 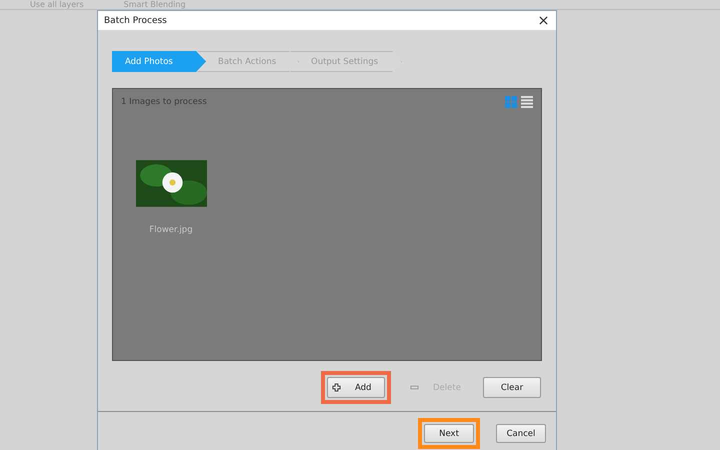 What do you see at coordinates (356, 387) in the screenshot?
I see `add-button: Add` at bounding box center [356, 387].